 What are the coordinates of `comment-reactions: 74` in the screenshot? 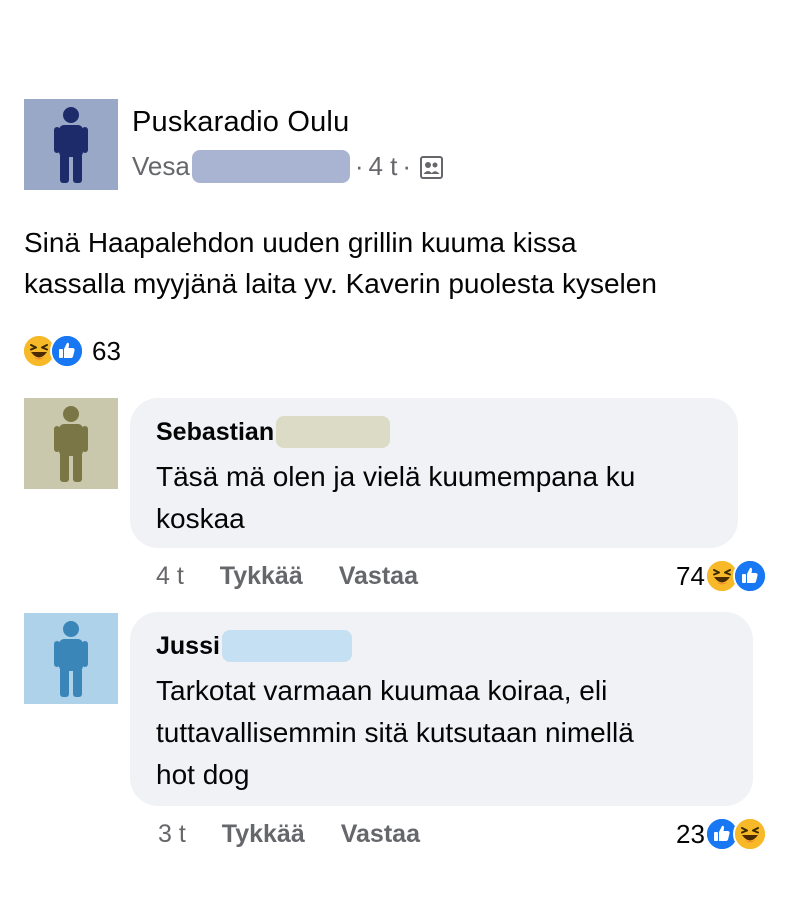 It's located at (721, 576).